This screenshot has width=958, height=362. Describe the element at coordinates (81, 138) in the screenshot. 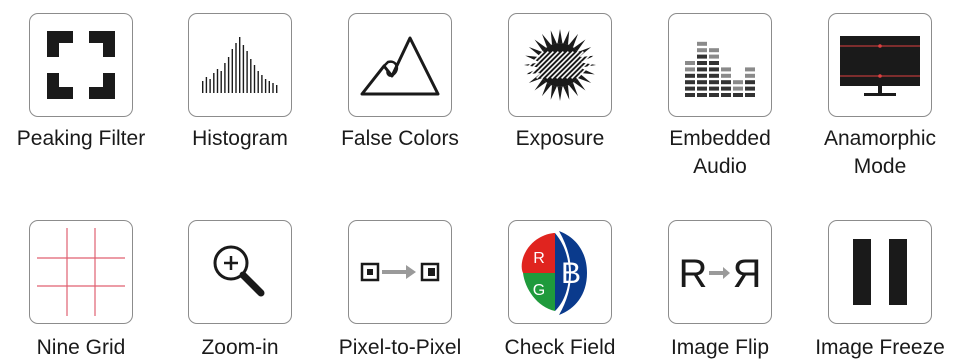

I see `peaking-filter-label: Peaking Filter` at that location.